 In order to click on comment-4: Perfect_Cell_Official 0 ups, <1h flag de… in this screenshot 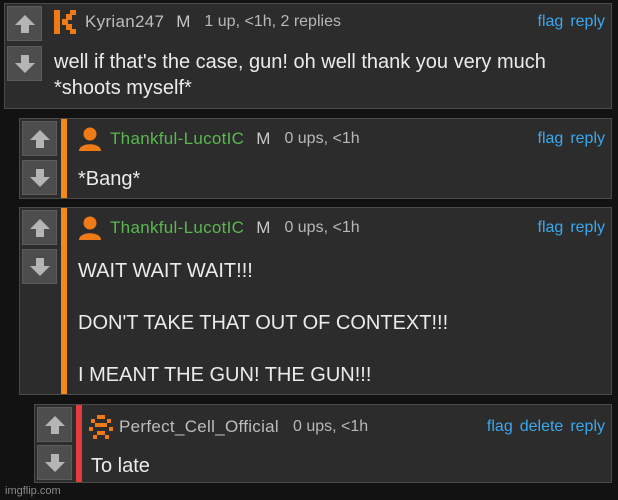, I will do `click(323, 443)`.